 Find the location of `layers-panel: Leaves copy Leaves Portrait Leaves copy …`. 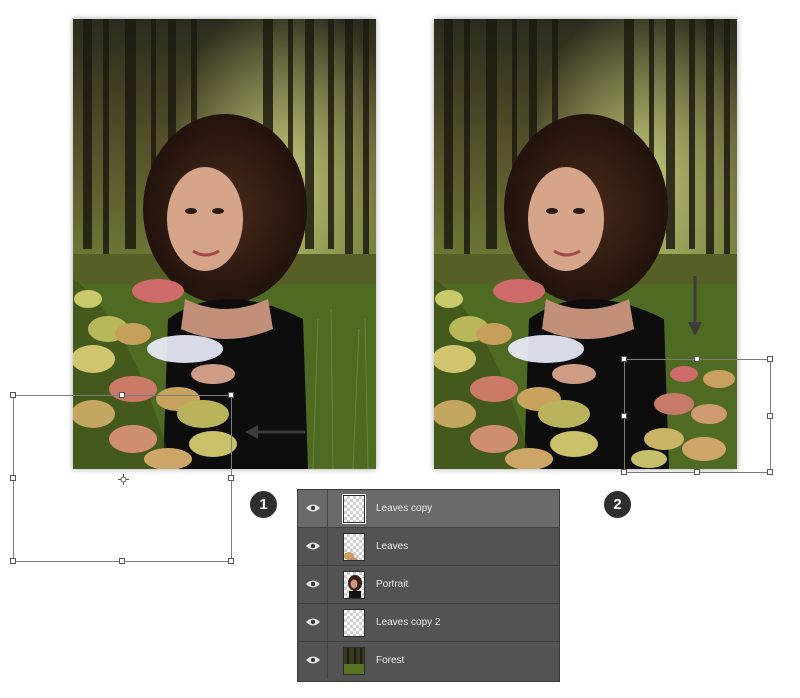

layers-panel: Leaves copy Leaves Portrait Leaves copy … is located at coordinates (428, 585).